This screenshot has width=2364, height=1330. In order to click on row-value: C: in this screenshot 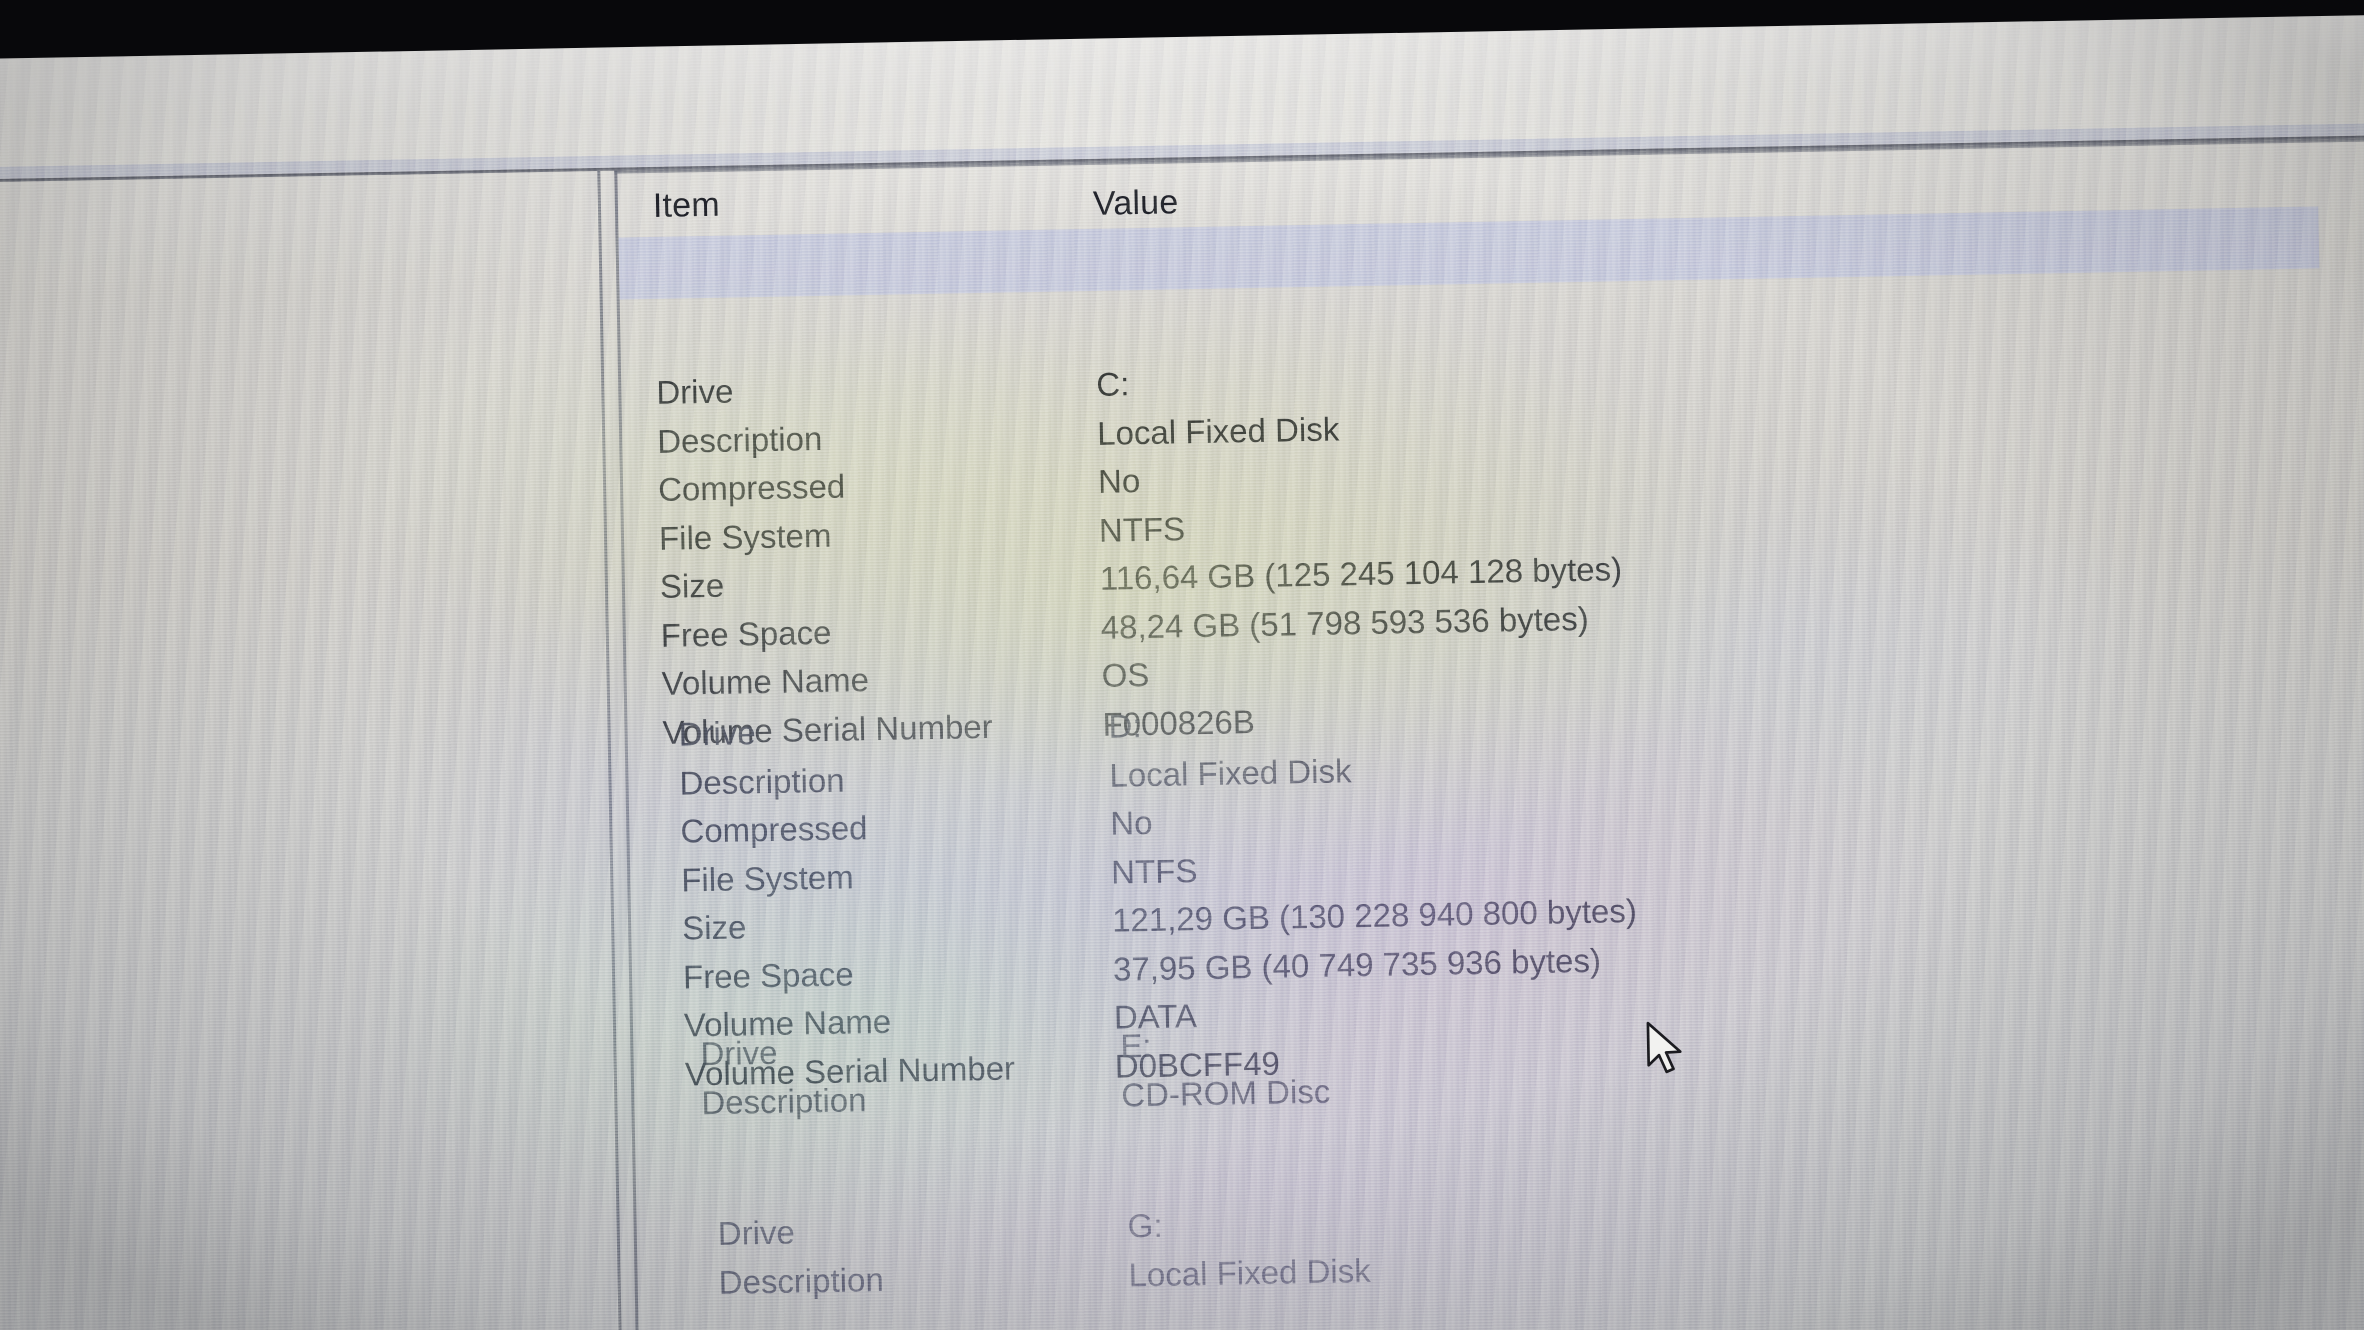, I will do `click(1112, 384)`.